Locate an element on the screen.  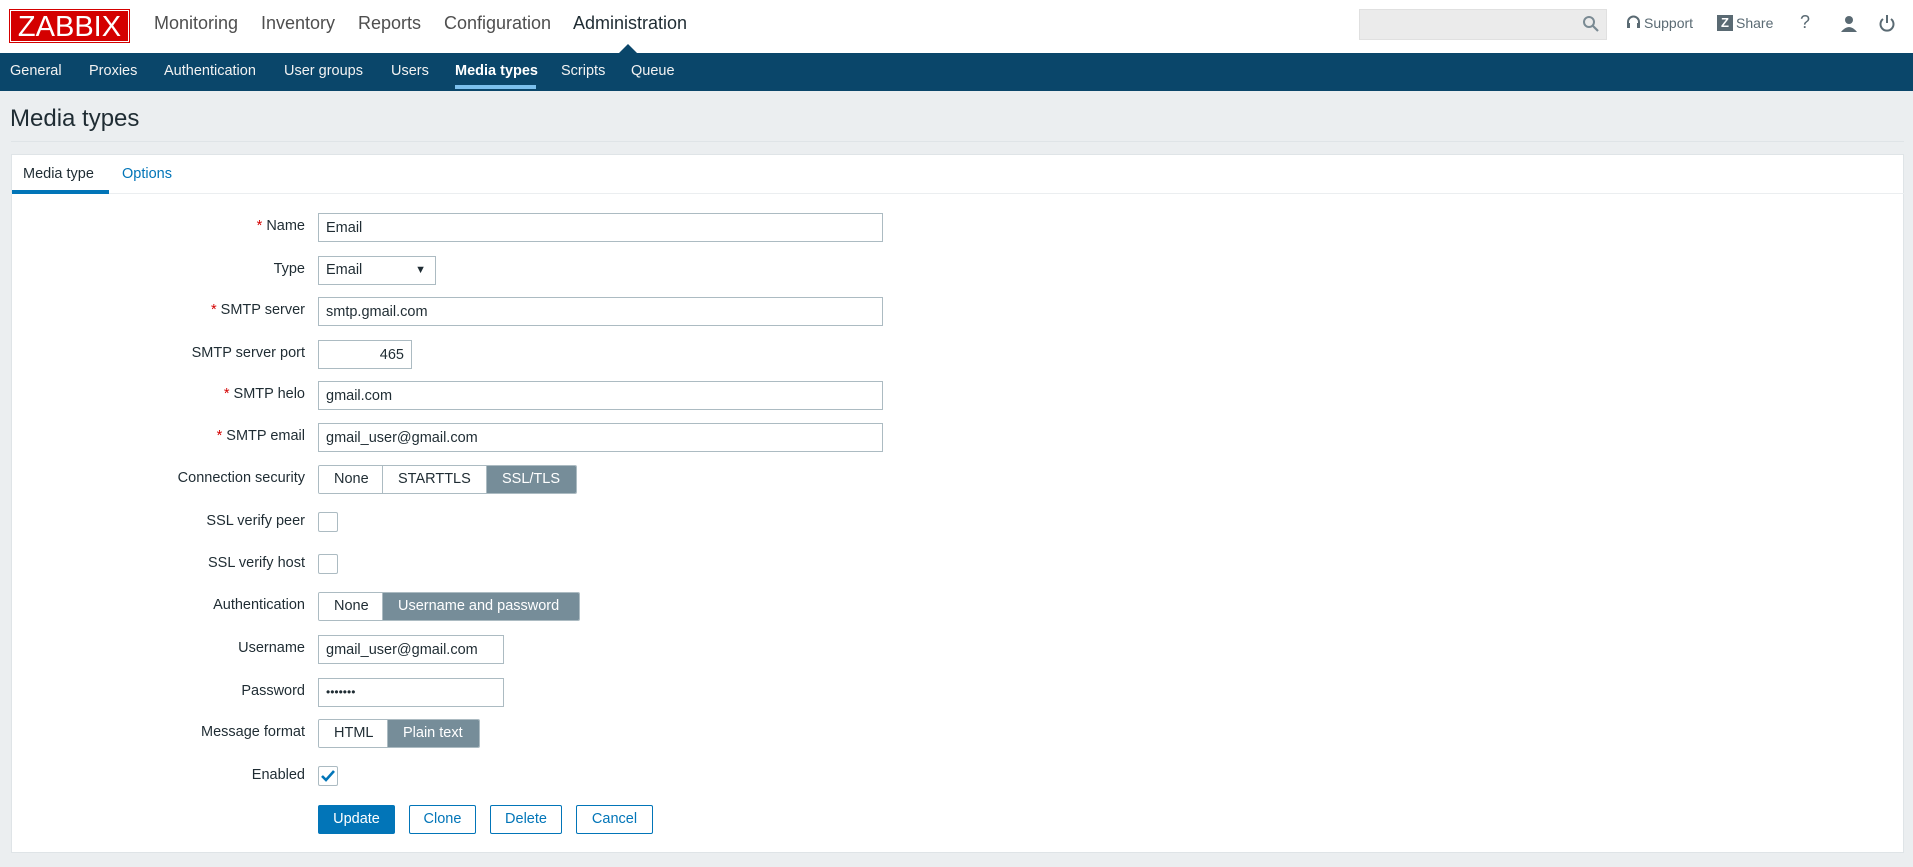
menu-monitoring: Monitoring is located at coordinates (196, 23).